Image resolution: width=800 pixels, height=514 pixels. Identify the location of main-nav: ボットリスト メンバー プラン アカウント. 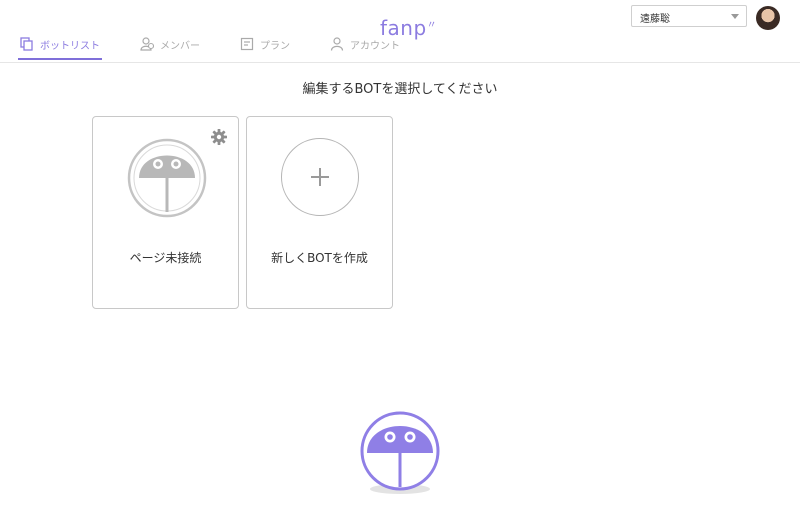
(228, 44).